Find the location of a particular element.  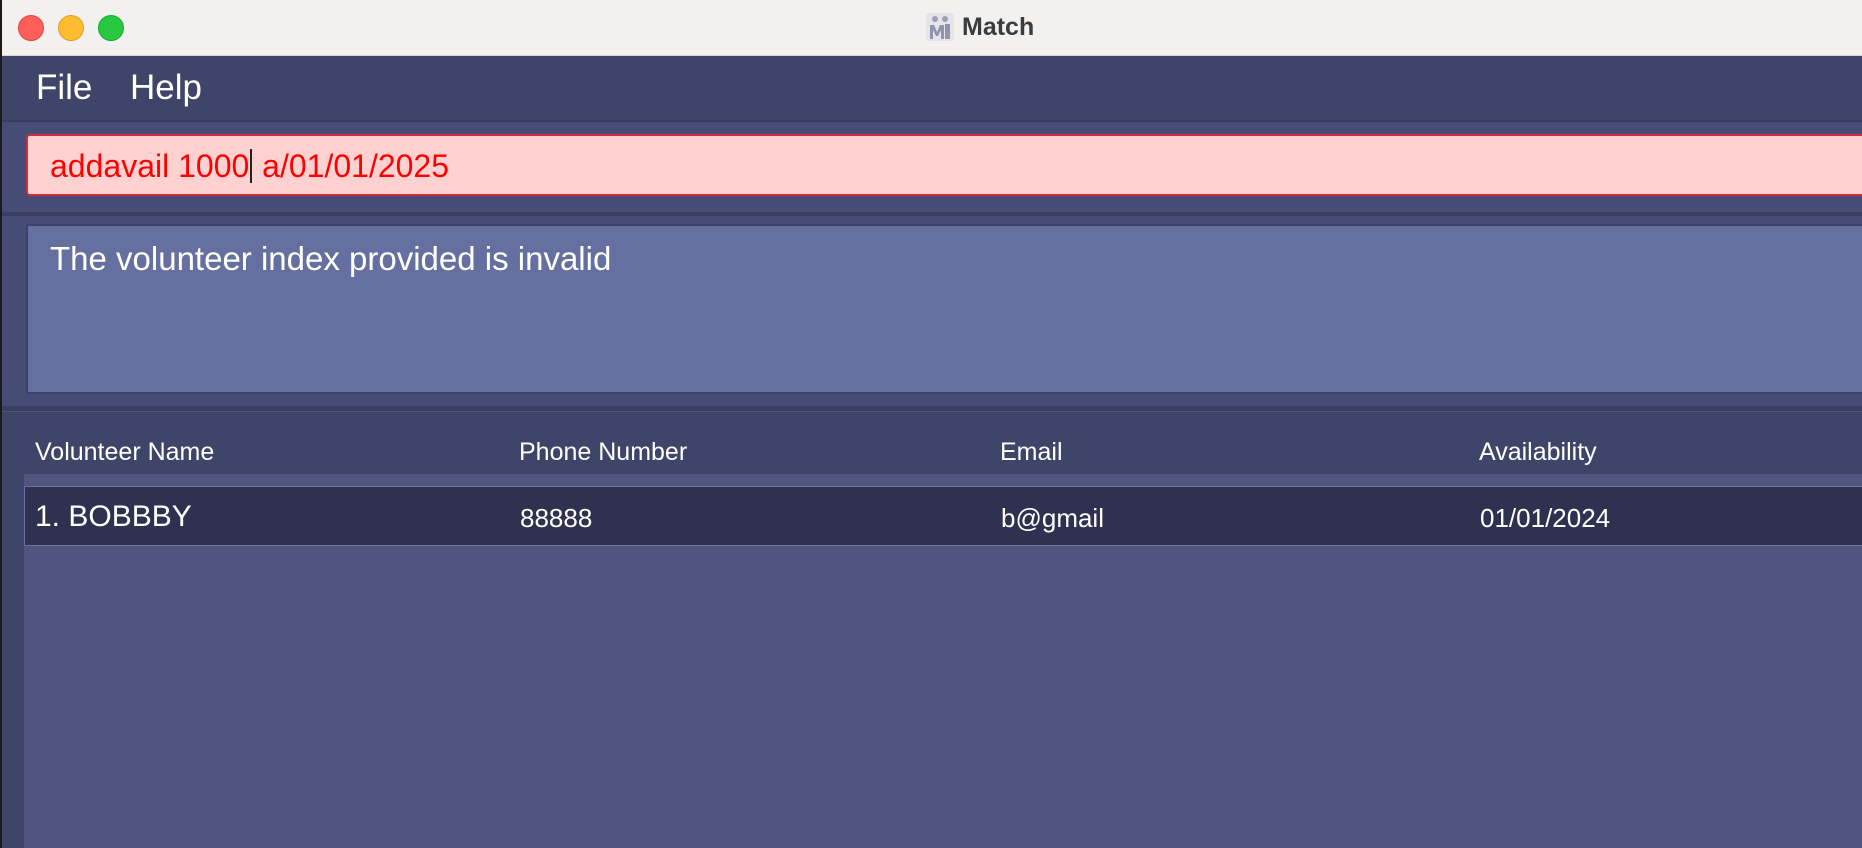

window-title-group: Match is located at coordinates (980, 27).